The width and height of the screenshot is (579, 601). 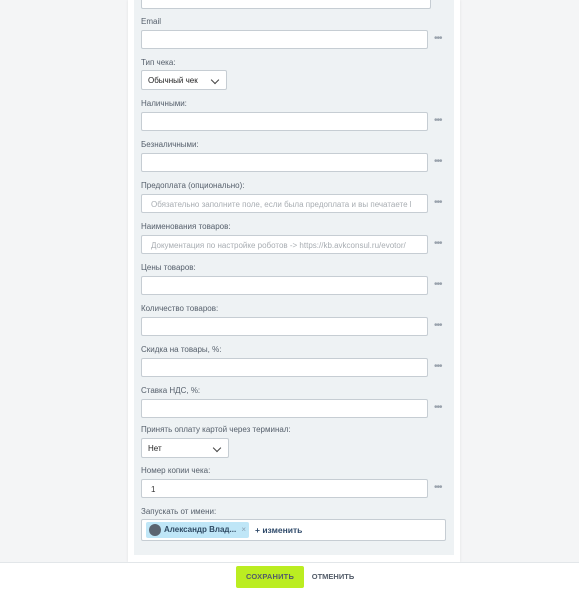 I want to click on receipt-type-value: Обычный чек, so click(x=173, y=80).